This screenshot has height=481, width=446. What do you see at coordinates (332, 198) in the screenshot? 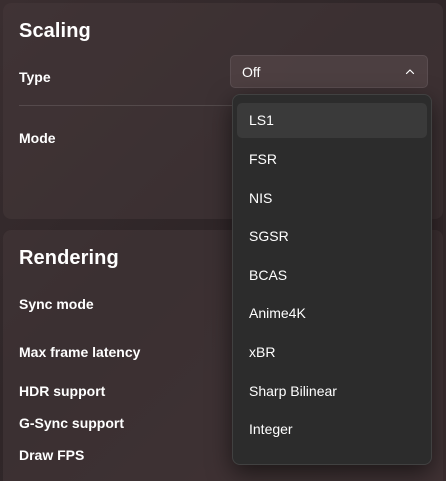
I see `dropdown-option-nis: NIS` at bounding box center [332, 198].